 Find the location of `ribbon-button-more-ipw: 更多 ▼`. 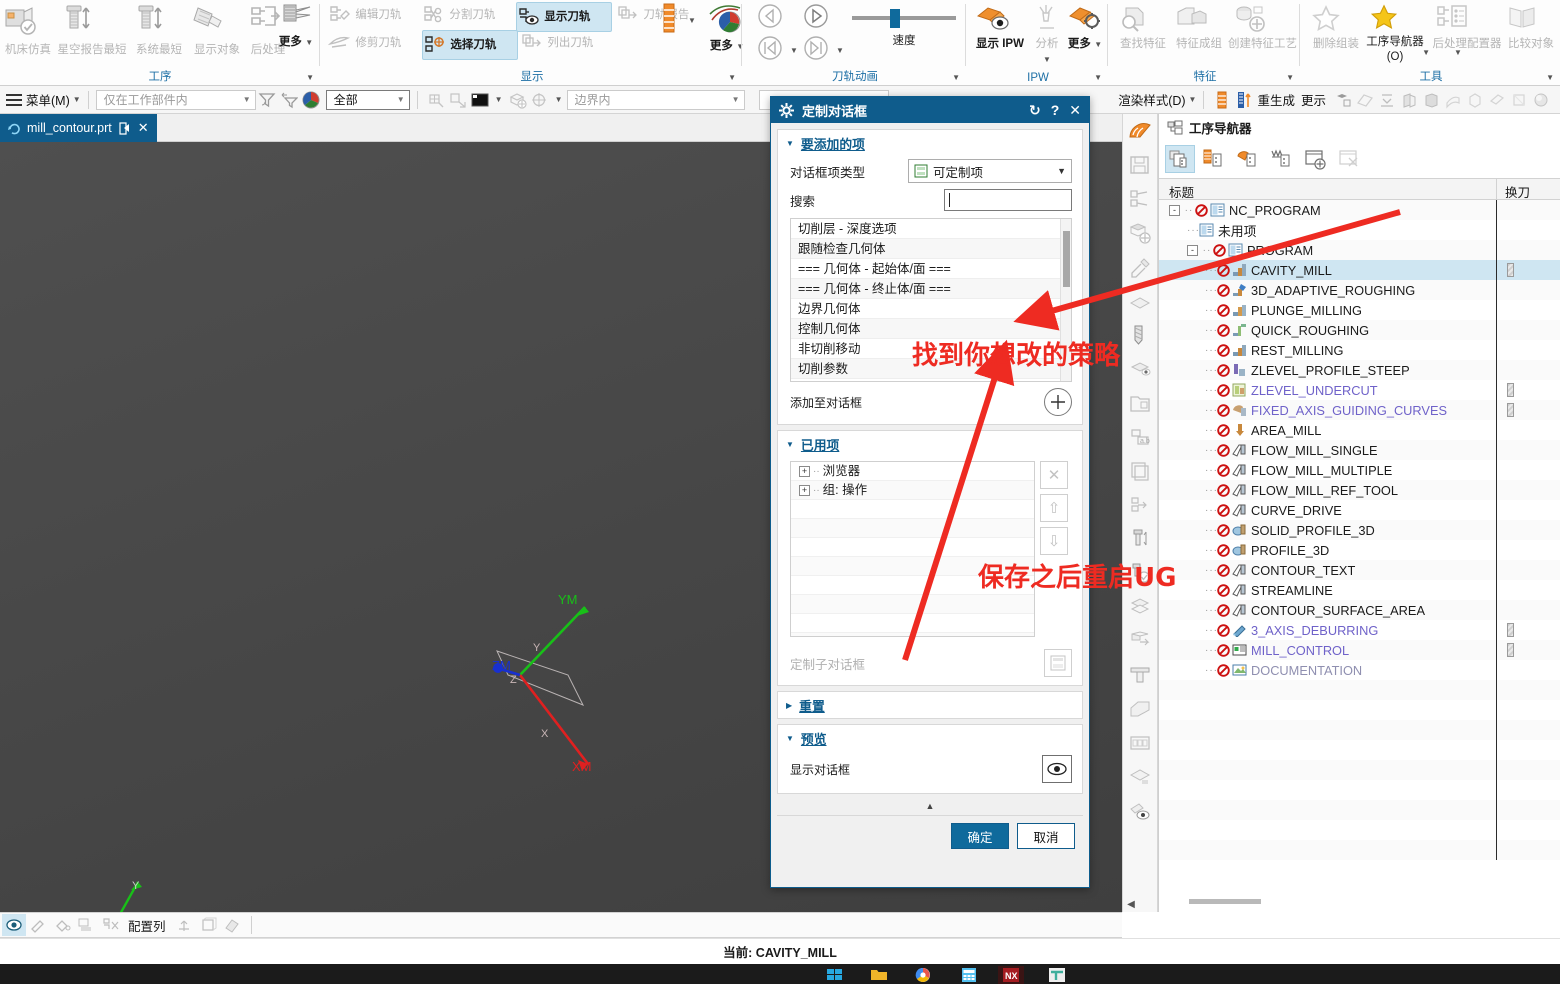

ribbon-button-more-ipw: 更多 ▼ is located at coordinates (1085, 26).